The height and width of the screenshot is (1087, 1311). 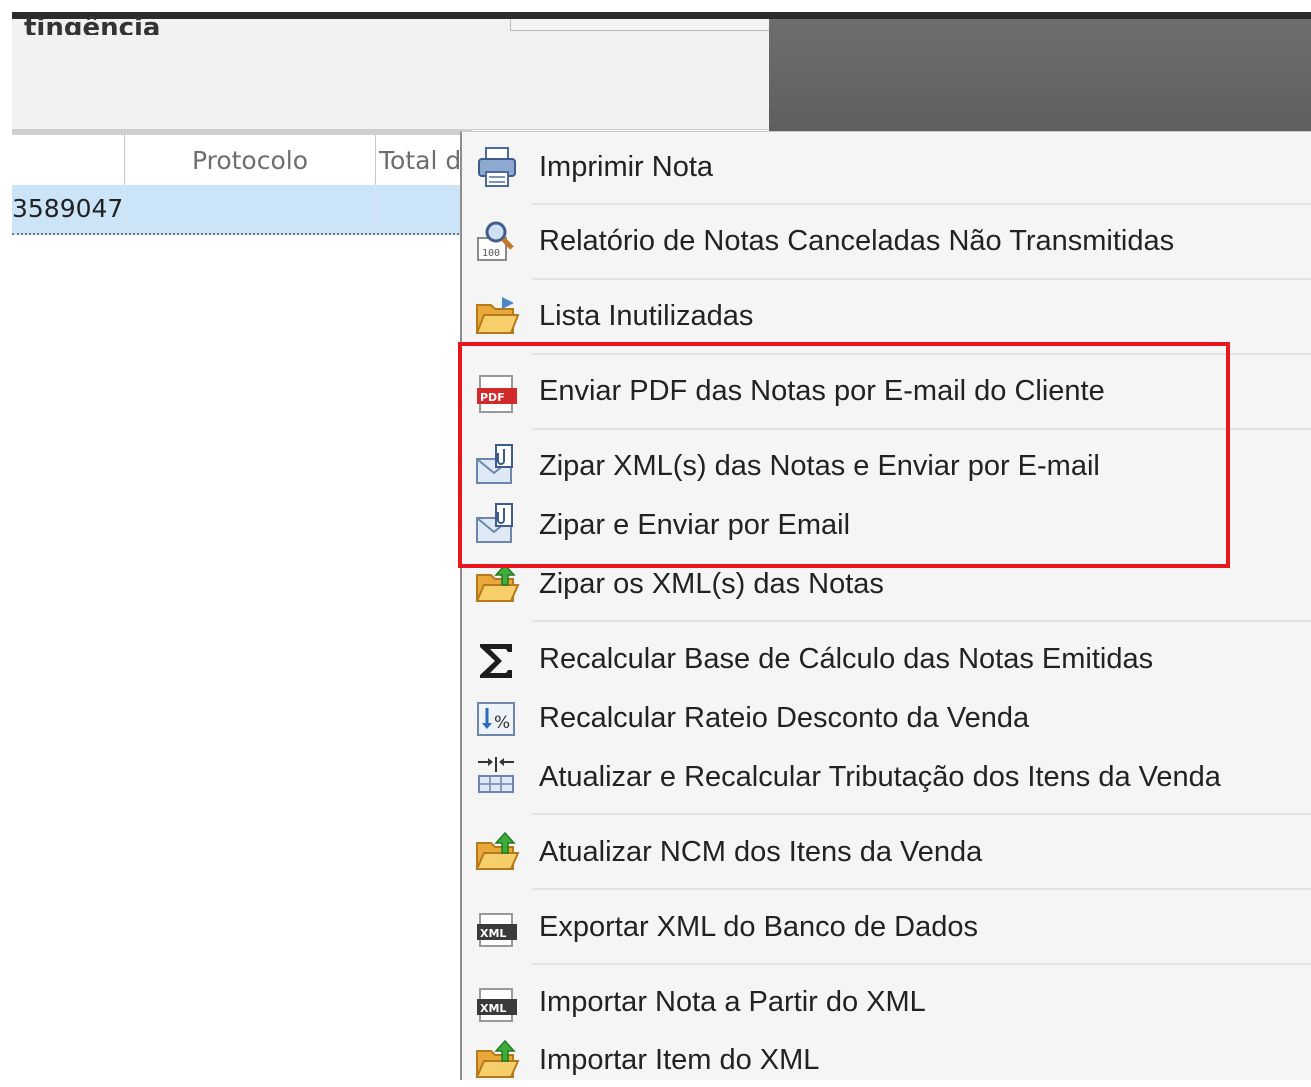 What do you see at coordinates (393, 72) in the screenshot?
I see `form-panel: tingência` at bounding box center [393, 72].